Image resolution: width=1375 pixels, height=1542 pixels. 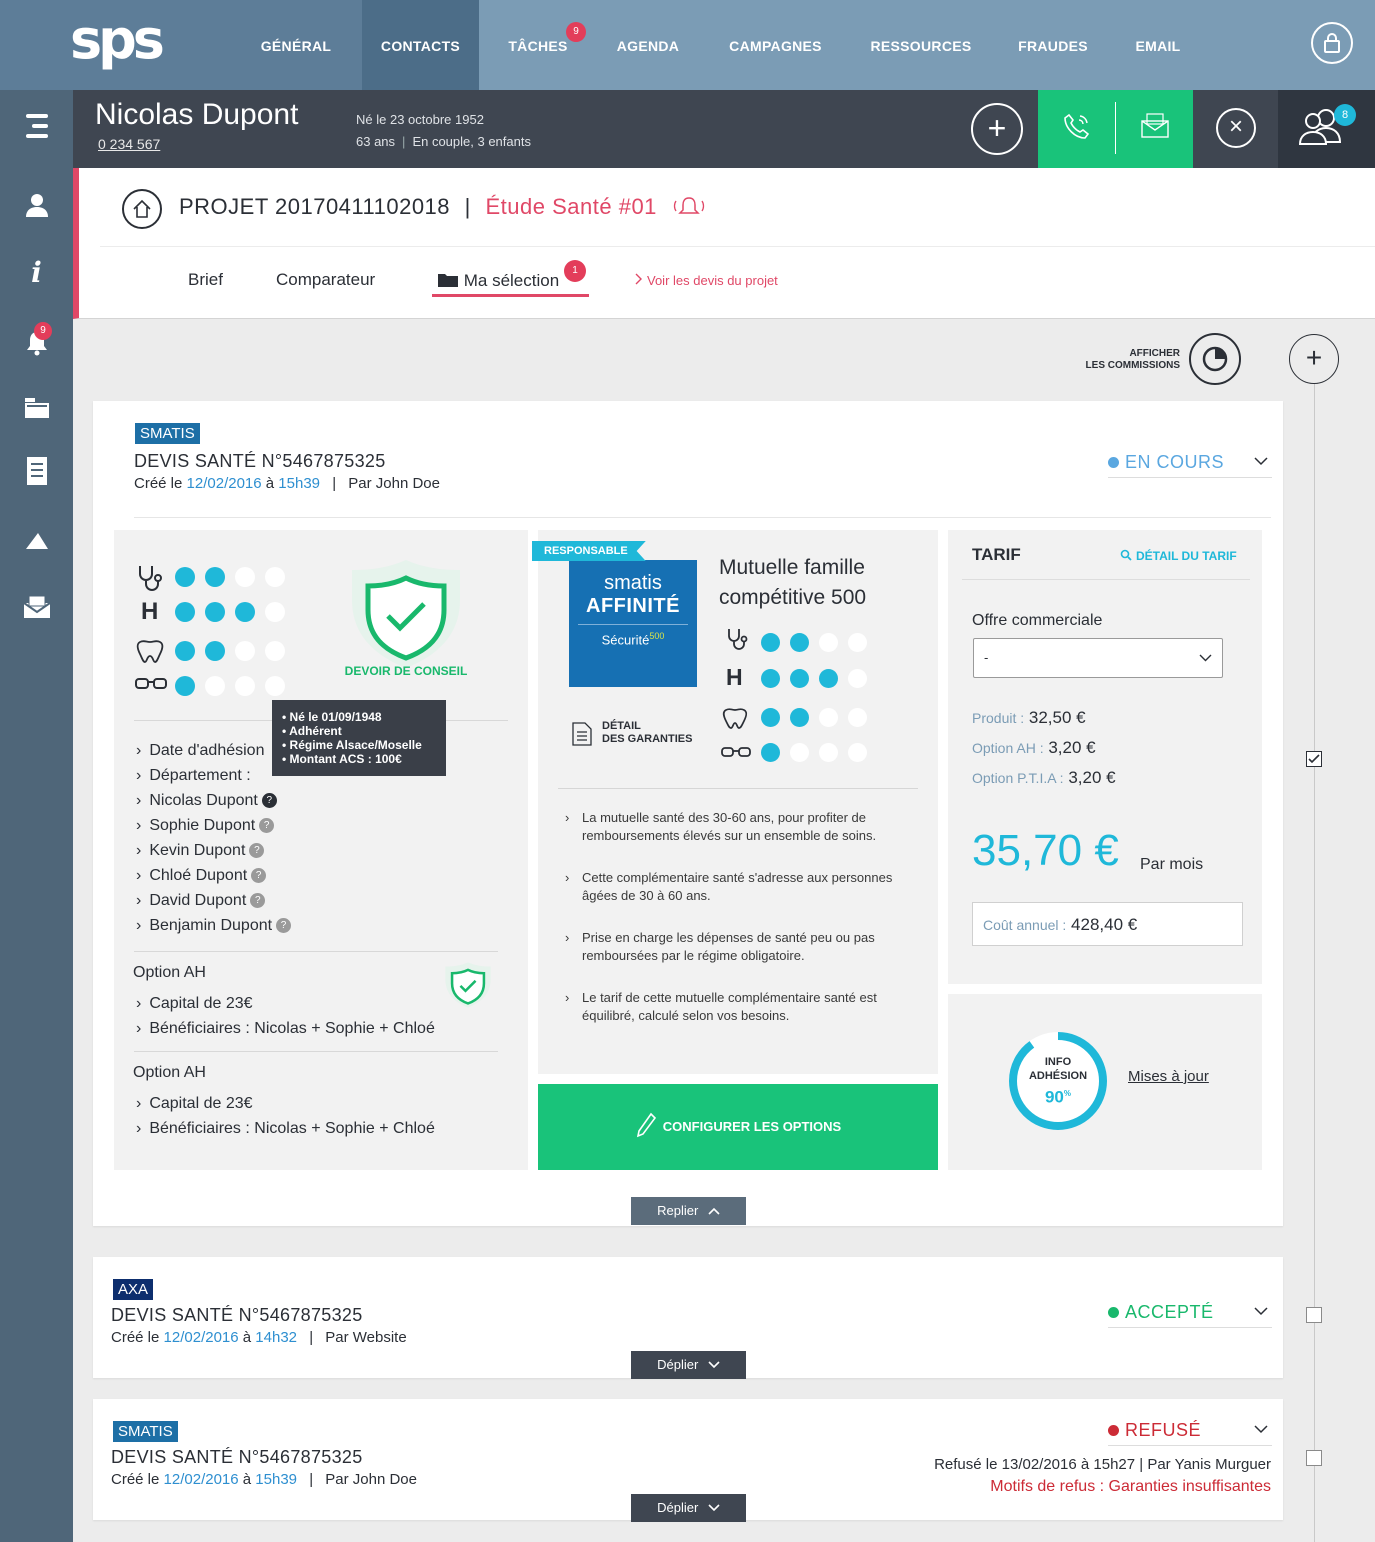 What do you see at coordinates (632, 733) in the screenshot?
I see `detail-garanties-link: DÉTAIL DES GARANTIES` at bounding box center [632, 733].